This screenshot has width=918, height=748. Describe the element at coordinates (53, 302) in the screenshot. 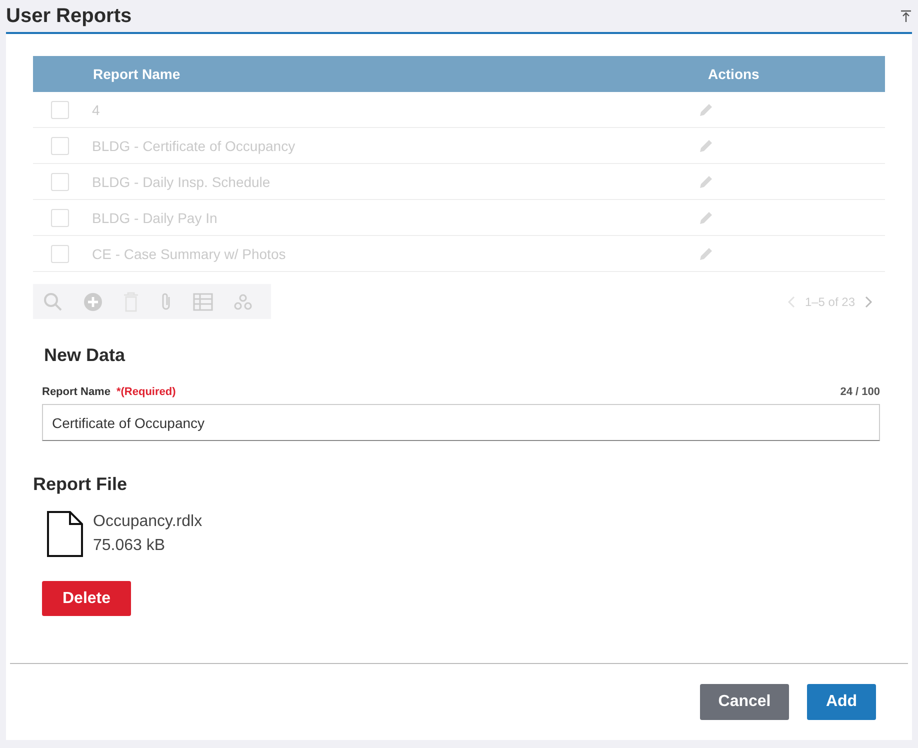

I see `search-icon` at that location.